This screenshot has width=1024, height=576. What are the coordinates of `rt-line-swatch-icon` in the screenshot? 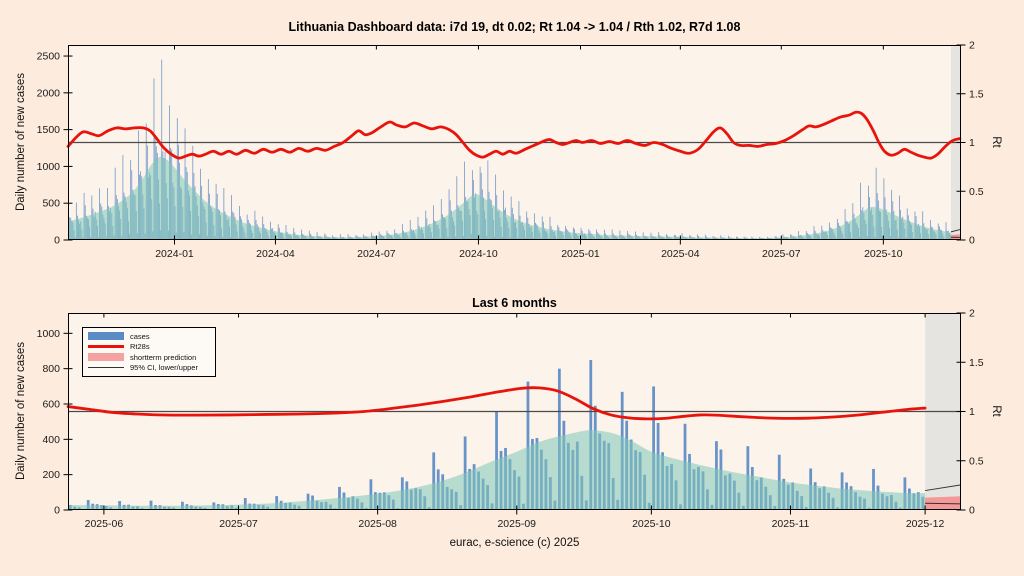 It's located at (106, 347).